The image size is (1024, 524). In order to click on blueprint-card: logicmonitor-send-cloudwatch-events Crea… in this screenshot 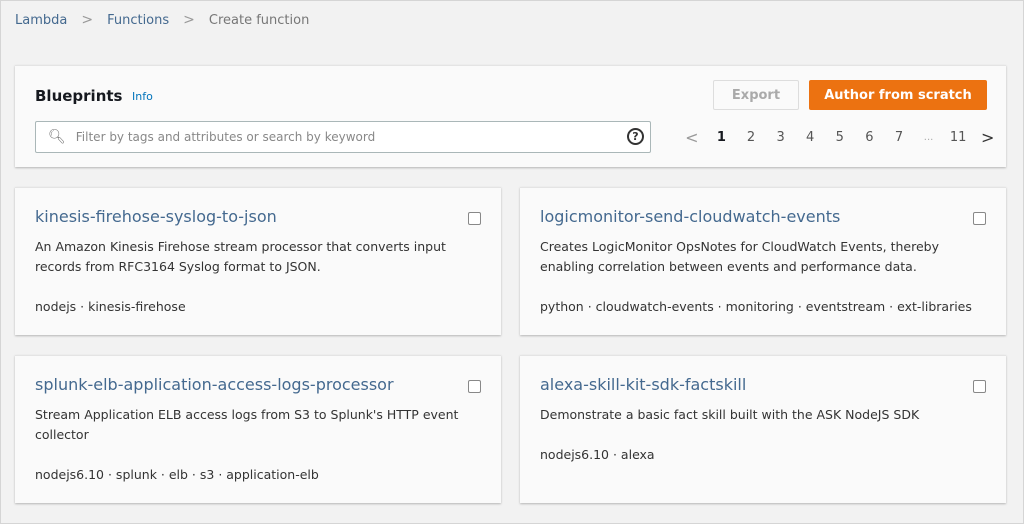, I will do `click(763, 261)`.